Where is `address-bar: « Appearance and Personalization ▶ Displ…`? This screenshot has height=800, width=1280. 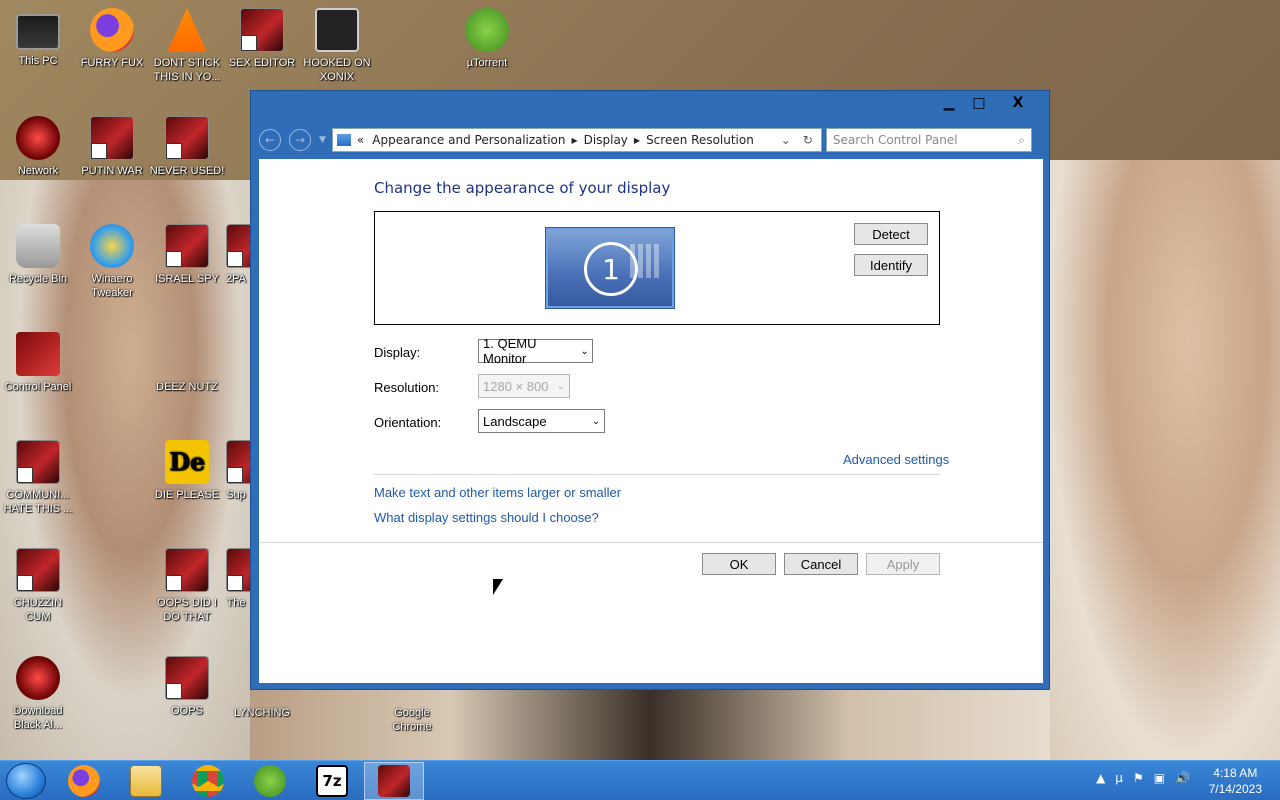
address-bar: « Appearance and Personalization ▶ Displ… is located at coordinates (576, 140).